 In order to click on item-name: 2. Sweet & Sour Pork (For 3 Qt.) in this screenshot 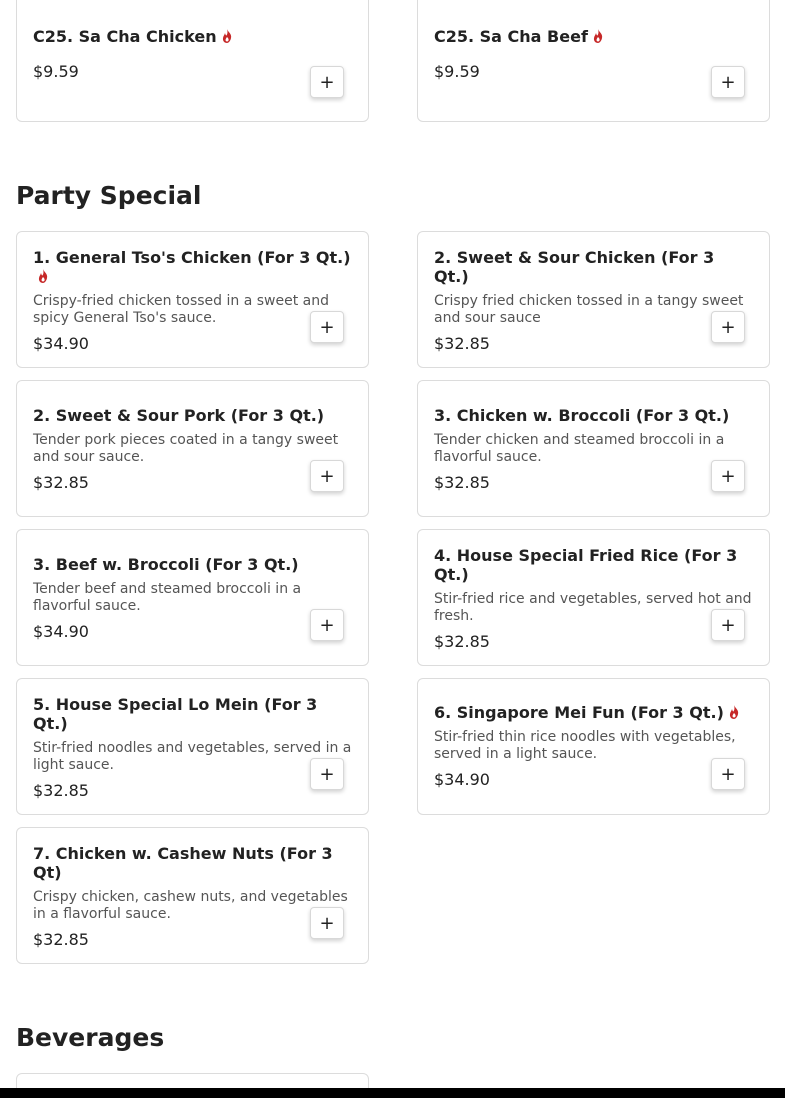, I will do `click(179, 415)`.